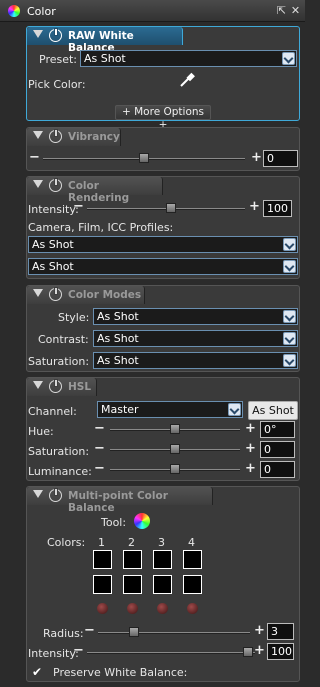 This screenshot has width=320, height=687. Describe the element at coordinates (281, 10) in the screenshot. I see `undock-icon: ⇱` at that location.